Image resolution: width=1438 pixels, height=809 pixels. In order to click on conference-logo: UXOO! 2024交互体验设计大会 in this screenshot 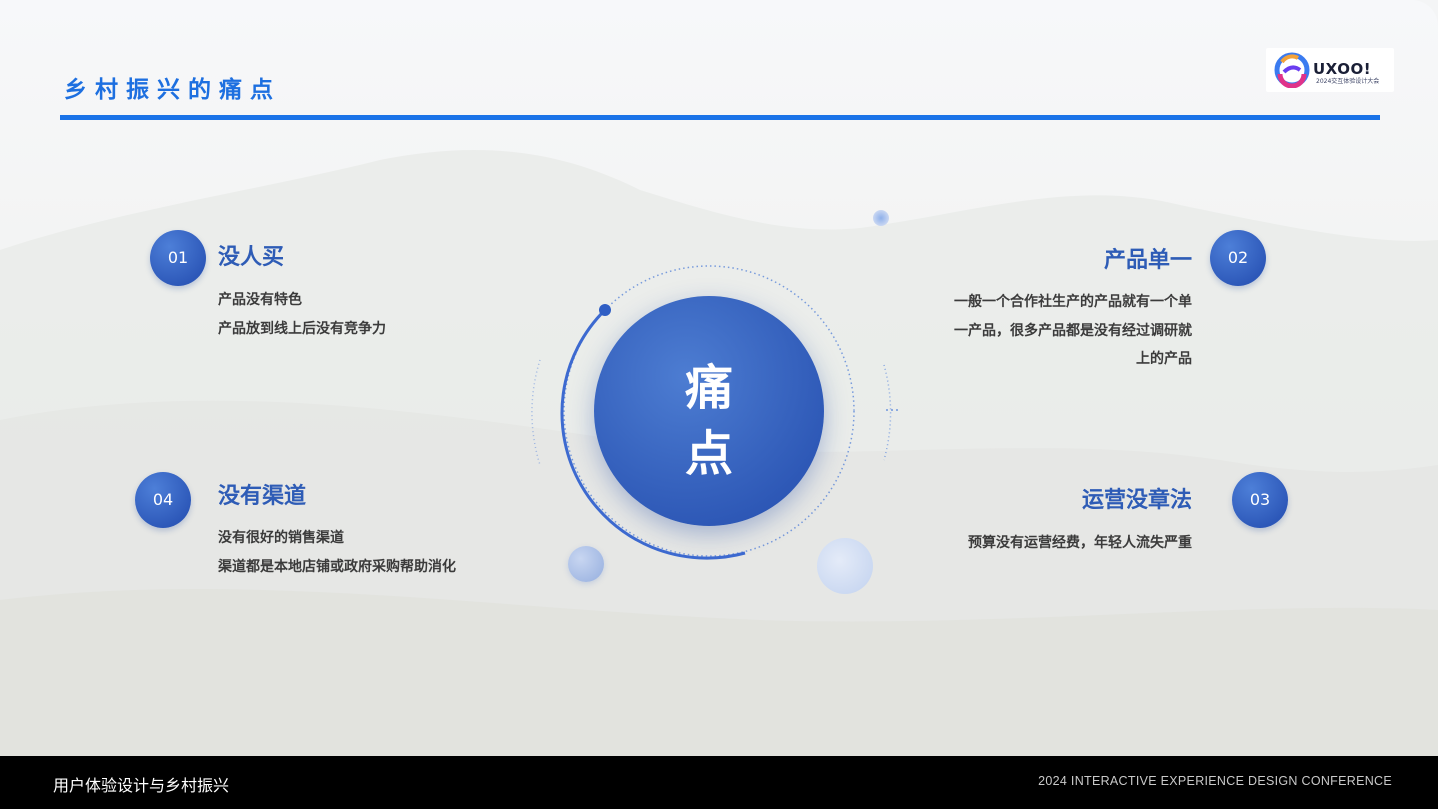, I will do `click(1330, 70)`.